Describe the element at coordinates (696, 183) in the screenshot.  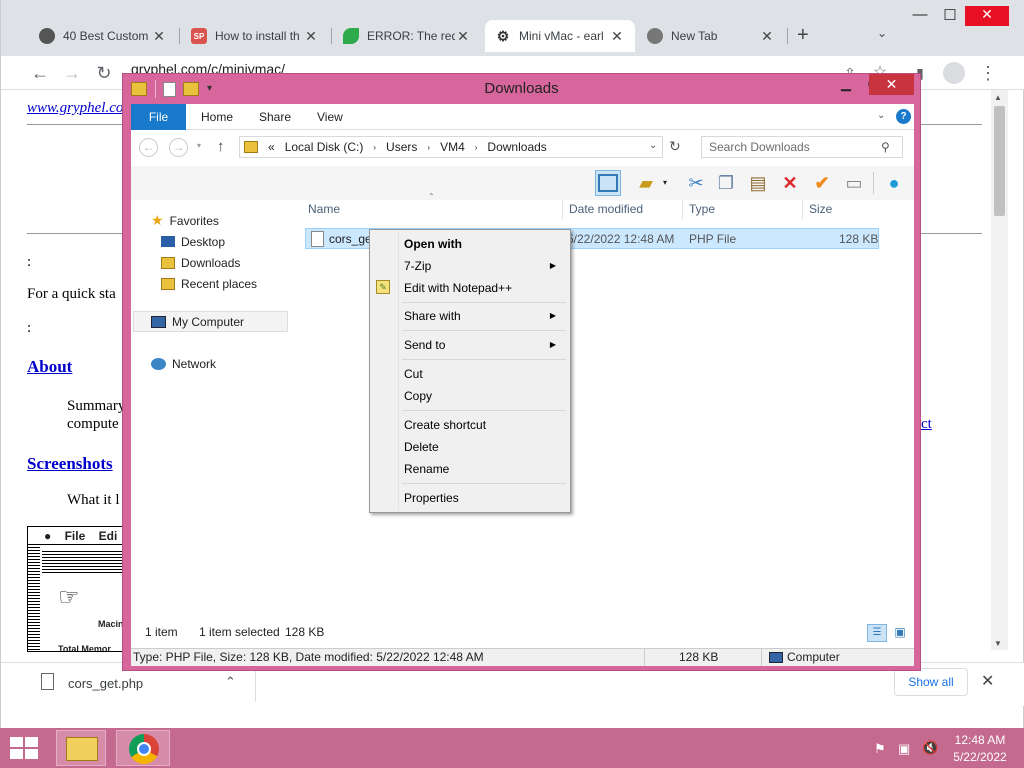
I see `cut-icon: ✂` at that location.